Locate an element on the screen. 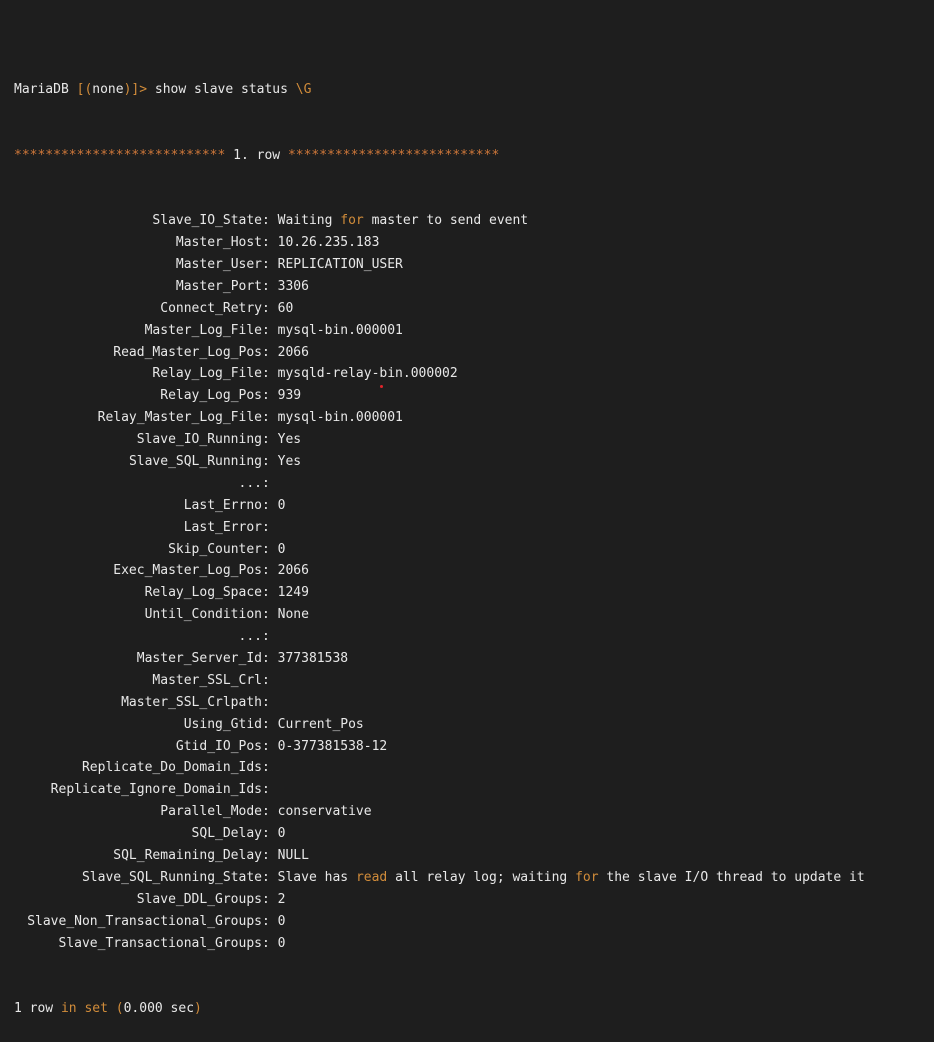 This screenshot has height=1042, width=934. footer-kw-set: set is located at coordinates (96, 1009).